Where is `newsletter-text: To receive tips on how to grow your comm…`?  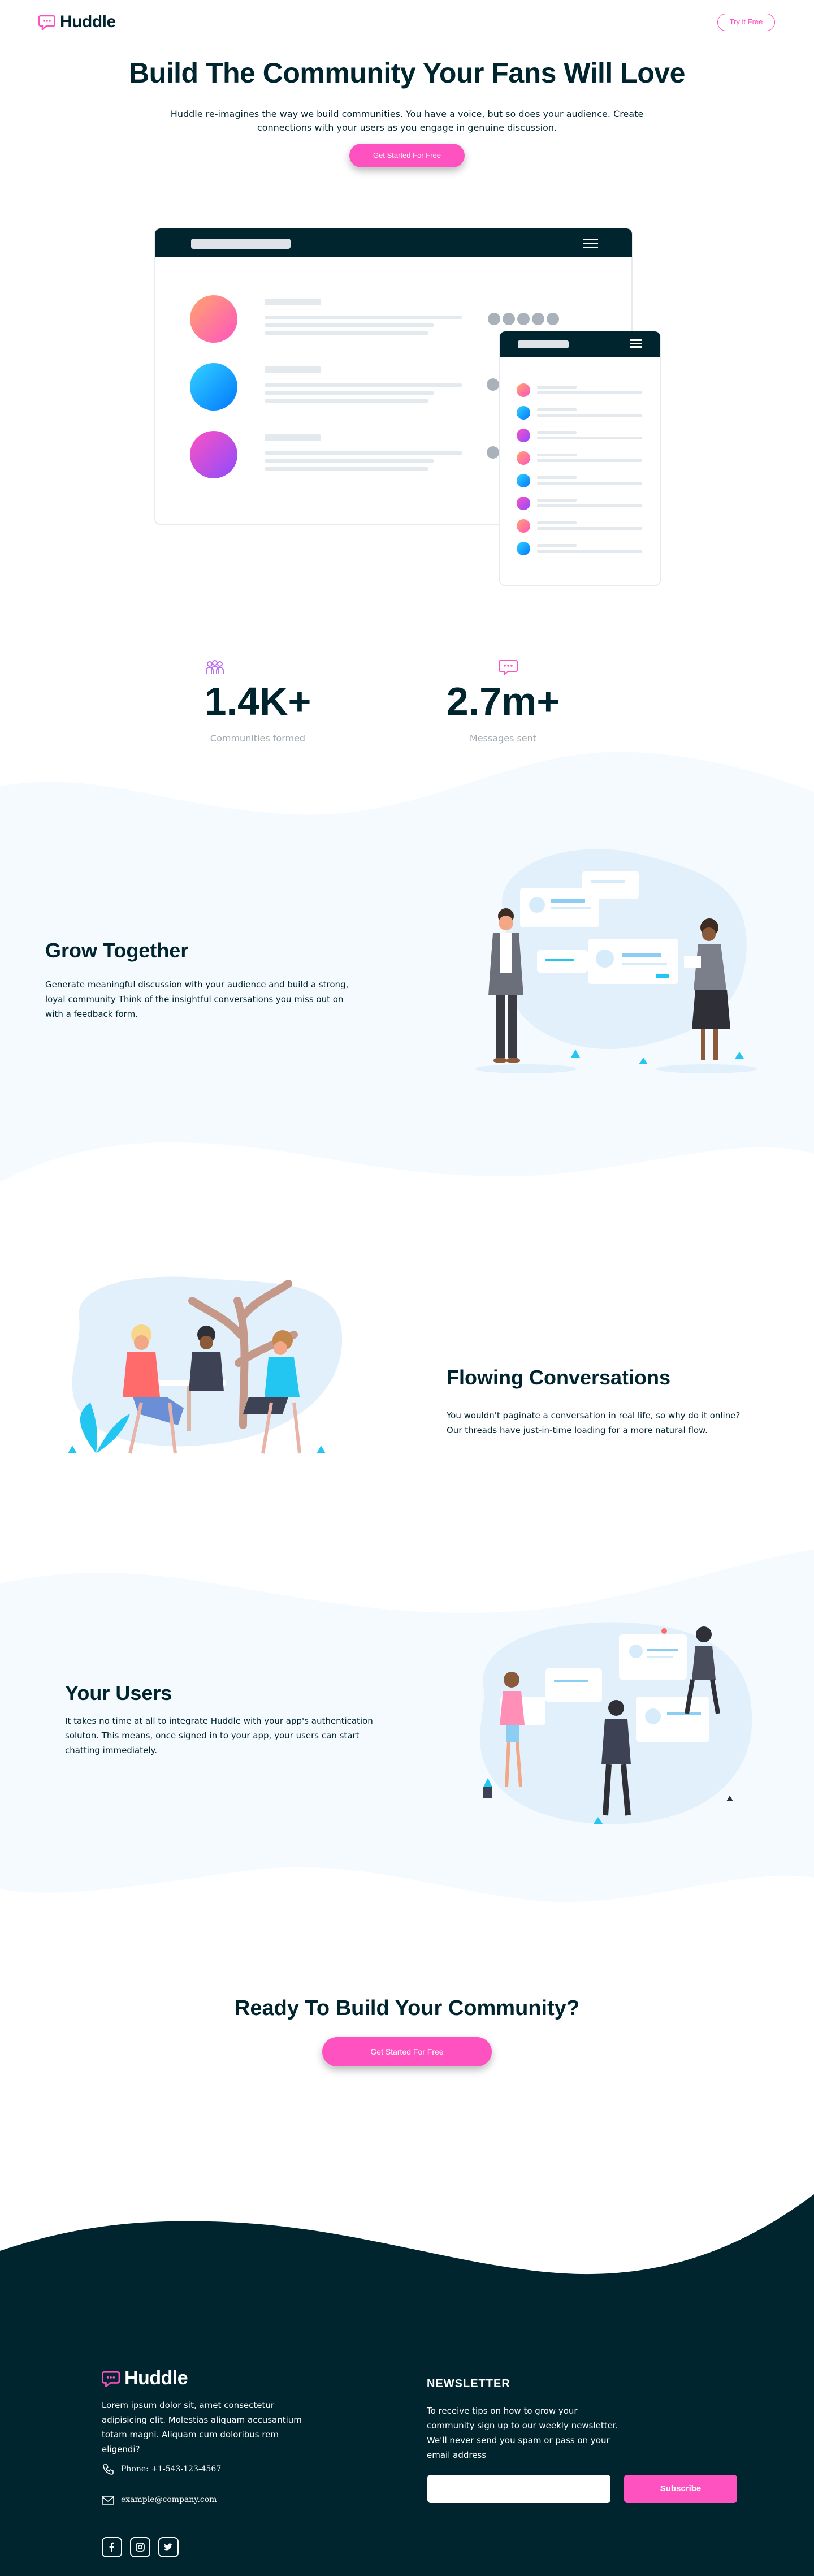 newsletter-text: To receive tips on how to grow your comm… is located at coordinates (522, 2433).